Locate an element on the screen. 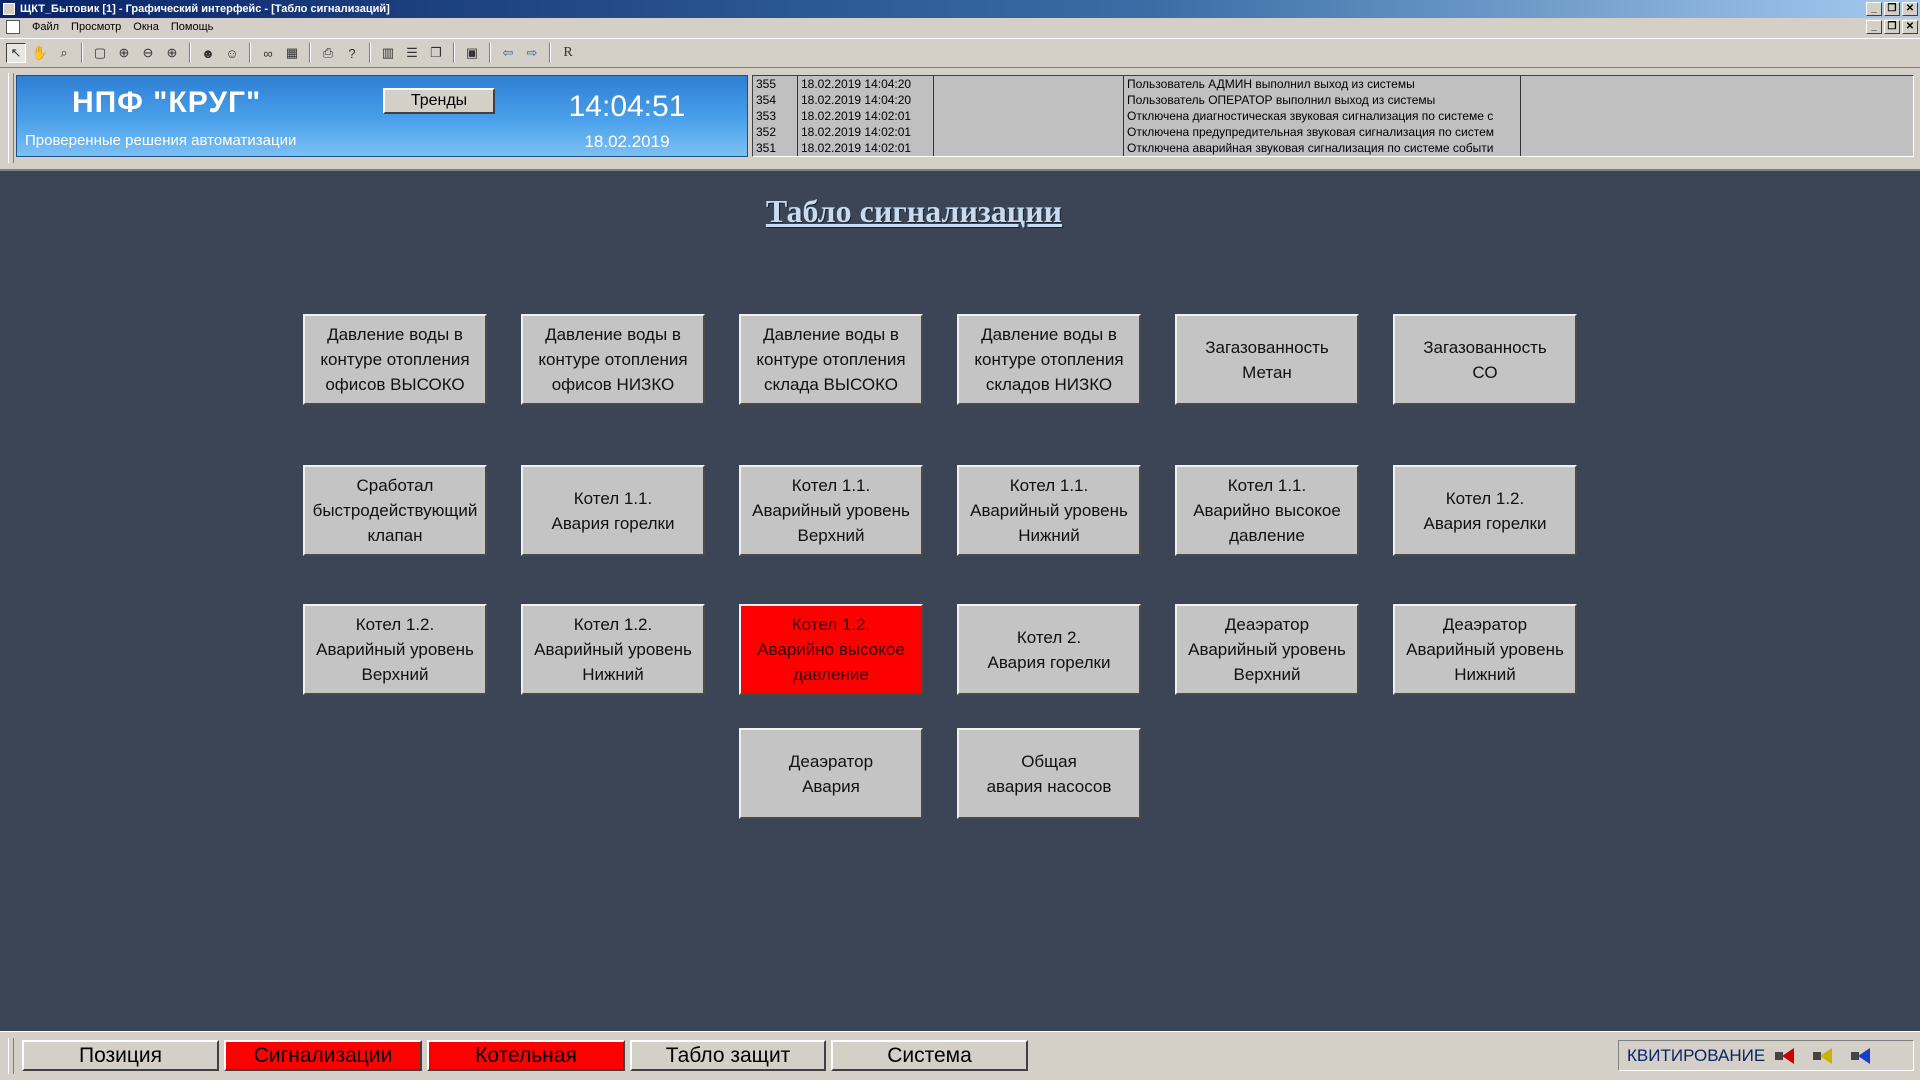 The width and height of the screenshot is (1920, 1080). zoom-1-1-icon: ▢ is located at coordinates (100, 53).